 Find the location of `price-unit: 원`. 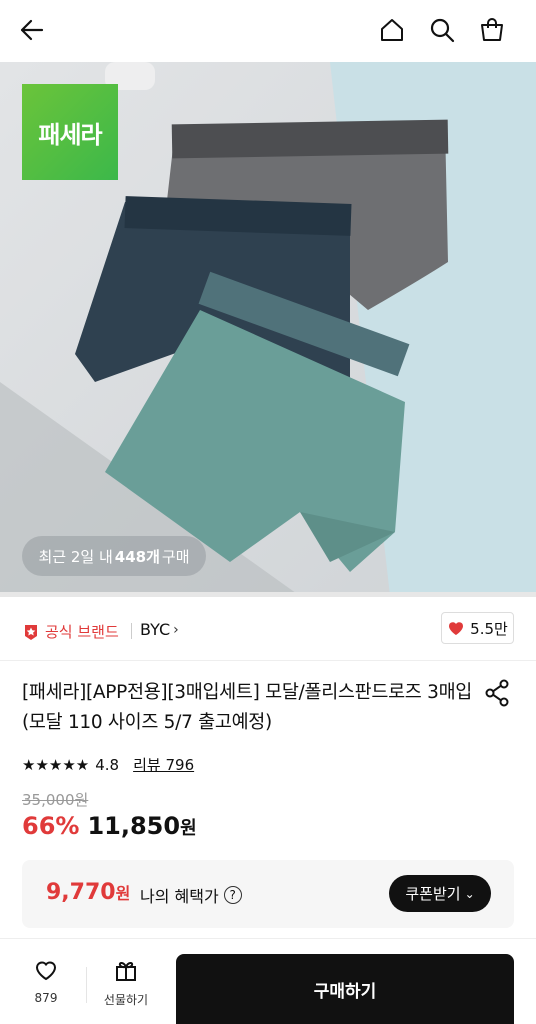

price-unit: 원 is located at coordinates (188, 828).